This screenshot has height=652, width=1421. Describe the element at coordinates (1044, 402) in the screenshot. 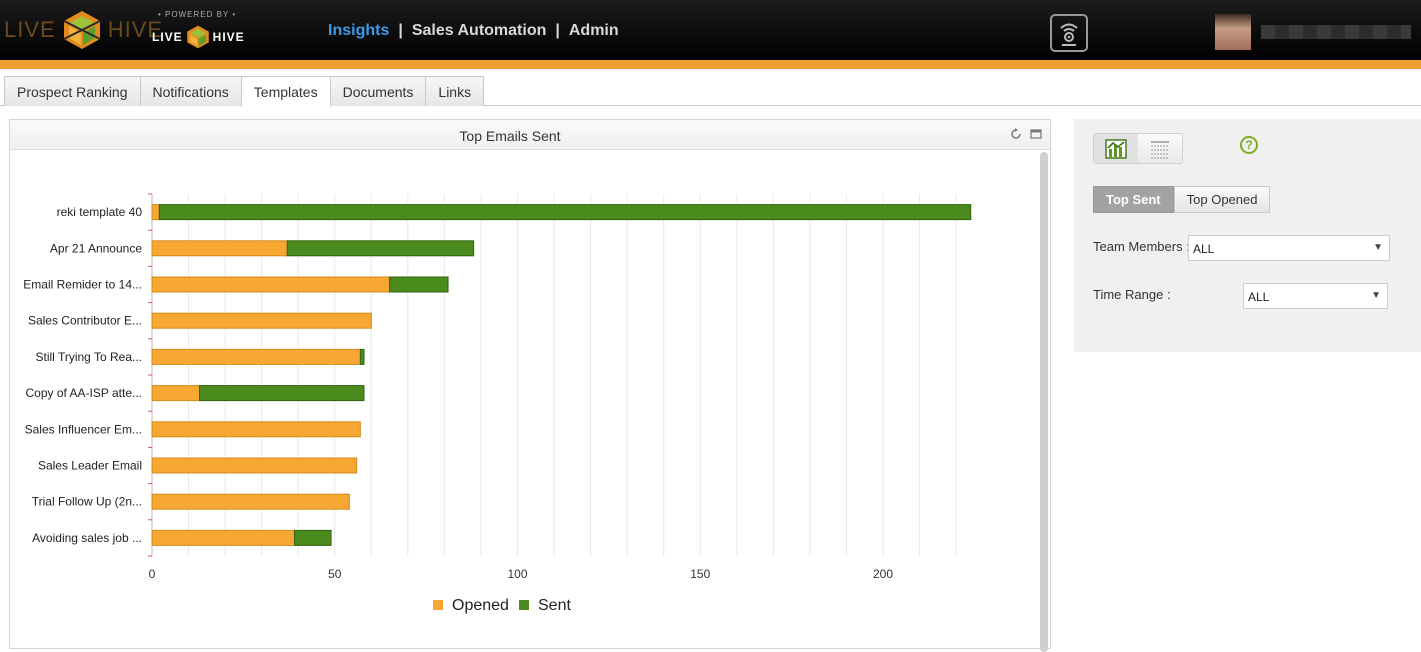

I see `chart-scrollbar` at that location.